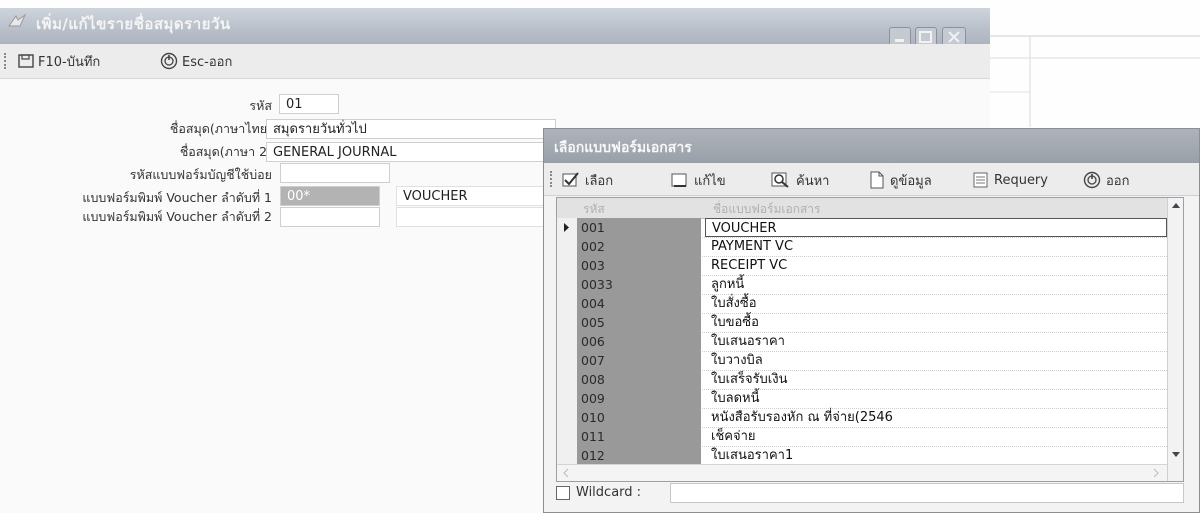  Describe the element at coordinates (639, 341) in the screenshot. I see `row-code: 006` at that location.